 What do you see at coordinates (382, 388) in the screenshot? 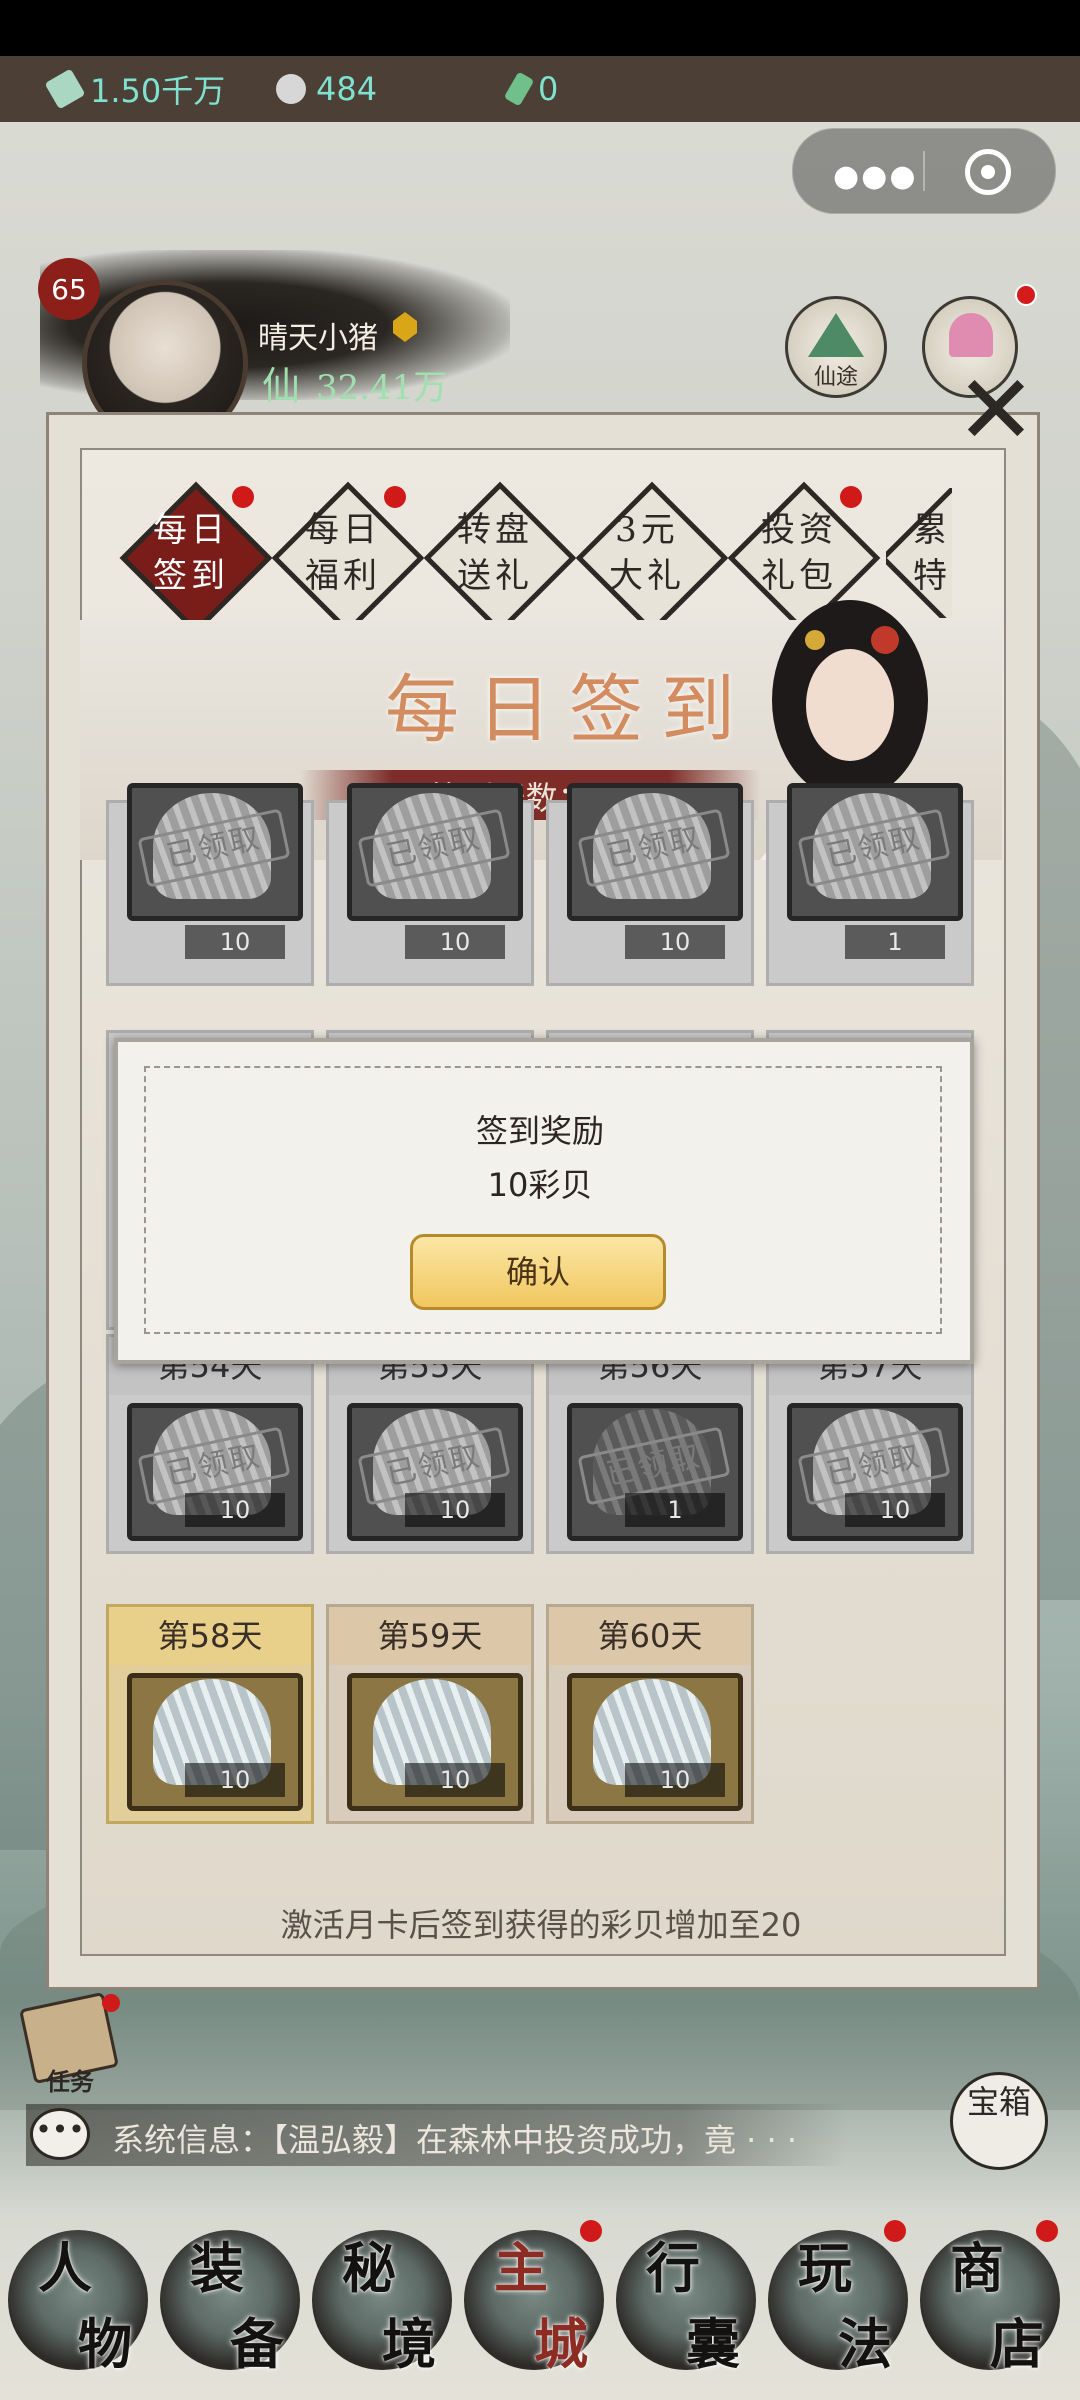
I see `power-value: 32.41万` at bounding box center [382, 388].